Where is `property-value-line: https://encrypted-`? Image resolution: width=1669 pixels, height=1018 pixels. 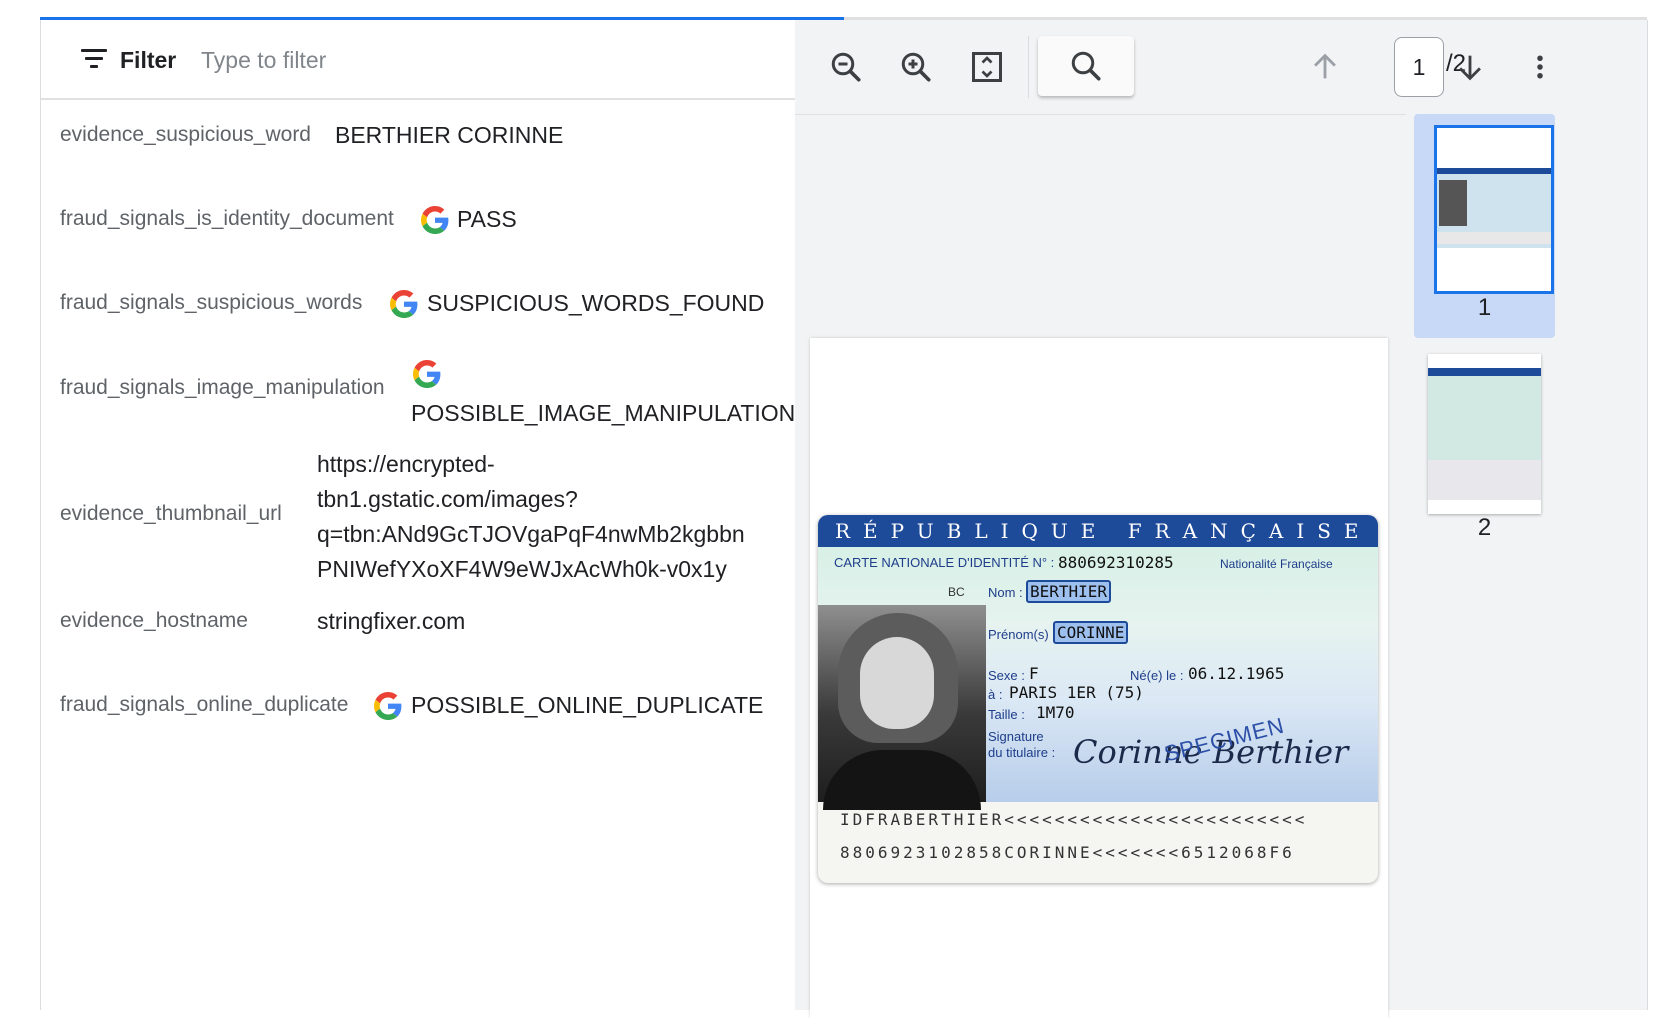 property-value-line: https://encrypted- is located at coordinates (406, 464).